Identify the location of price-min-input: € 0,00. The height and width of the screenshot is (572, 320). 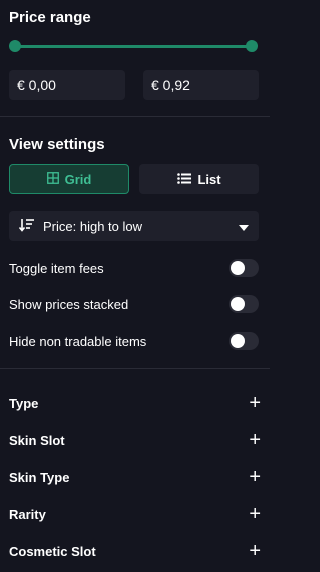
(67, 85).